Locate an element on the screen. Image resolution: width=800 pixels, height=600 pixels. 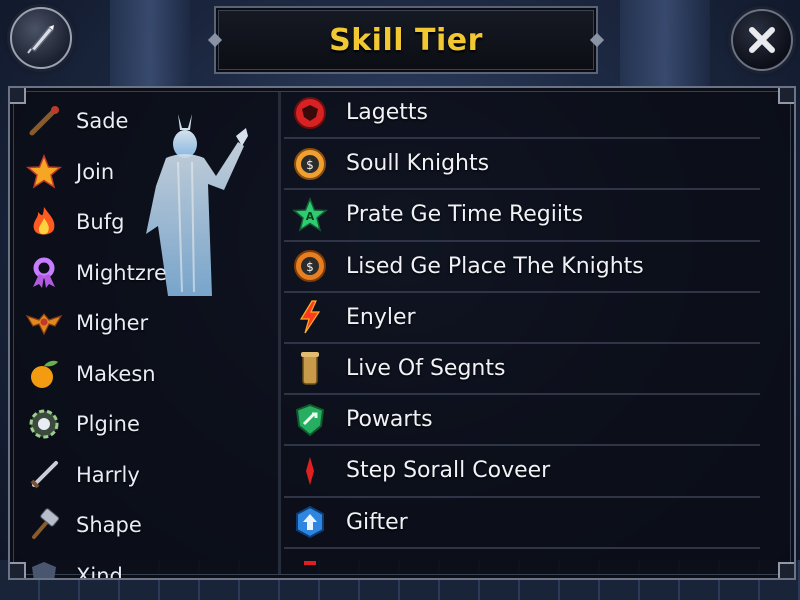
gear-emblem-icon is located at coordinates (44, 424).